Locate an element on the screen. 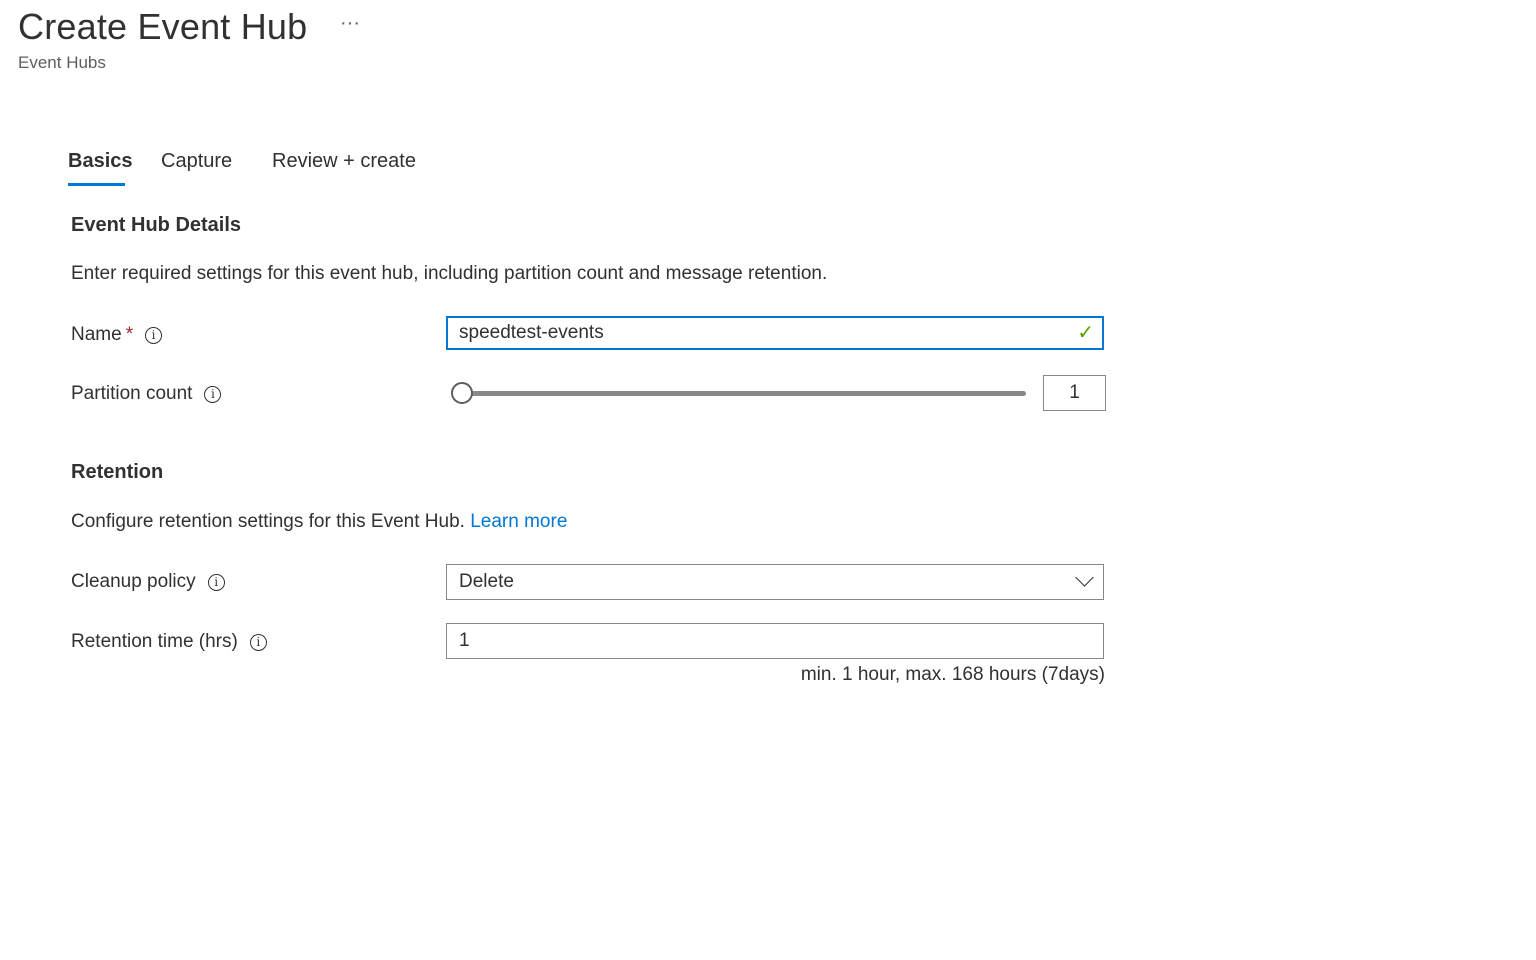  name-label: Name * i is located at coordinates (117, 335).